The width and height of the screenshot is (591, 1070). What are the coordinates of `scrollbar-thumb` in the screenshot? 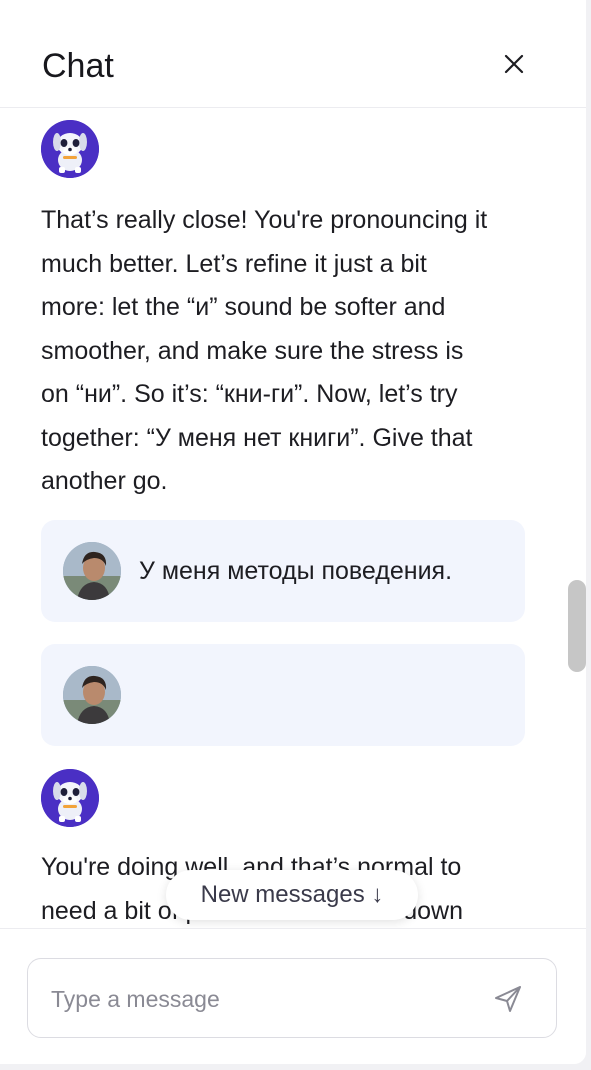 It's located at (577, 626).